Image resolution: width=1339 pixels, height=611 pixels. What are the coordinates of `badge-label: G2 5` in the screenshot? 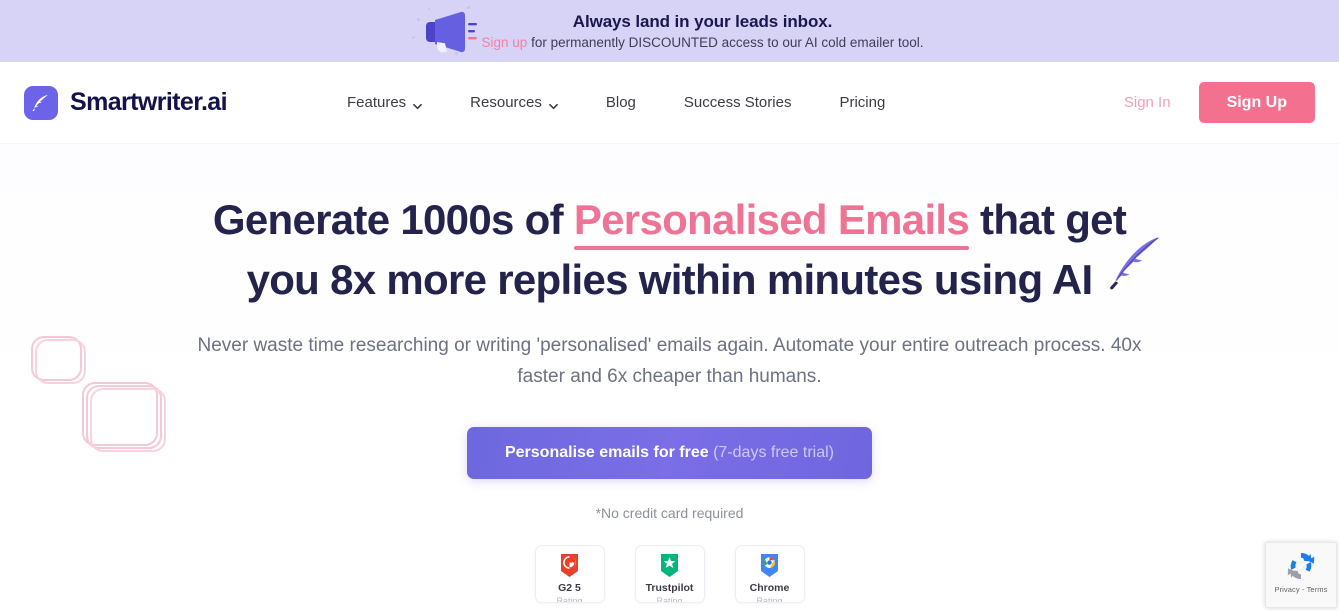 It's located at (569, 587).